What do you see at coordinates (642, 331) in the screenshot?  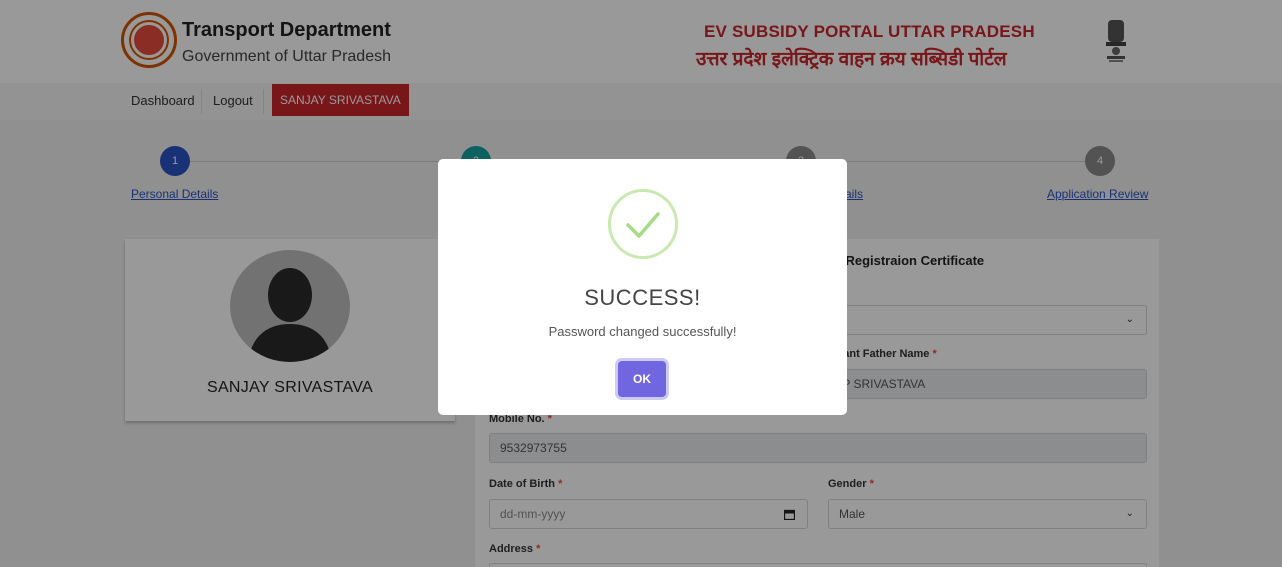 I see `dialog-message: Password changed successfully!` at bounding box center [642, 331].